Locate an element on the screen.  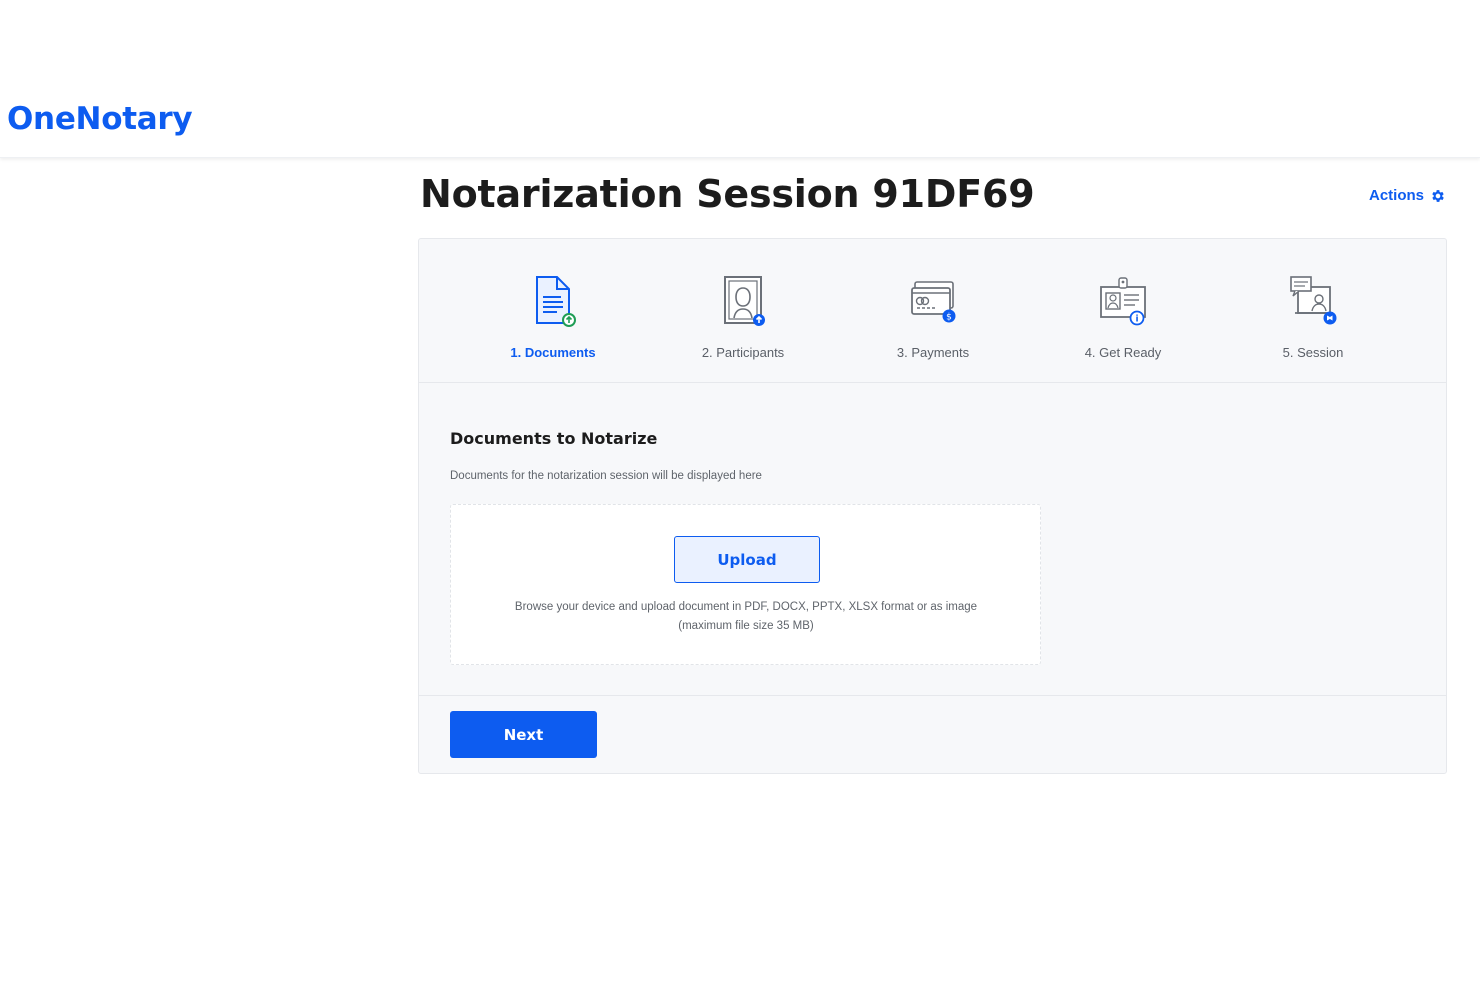
step-get-ready: i 4. Get Ready is located at coordinates (1123, 316).